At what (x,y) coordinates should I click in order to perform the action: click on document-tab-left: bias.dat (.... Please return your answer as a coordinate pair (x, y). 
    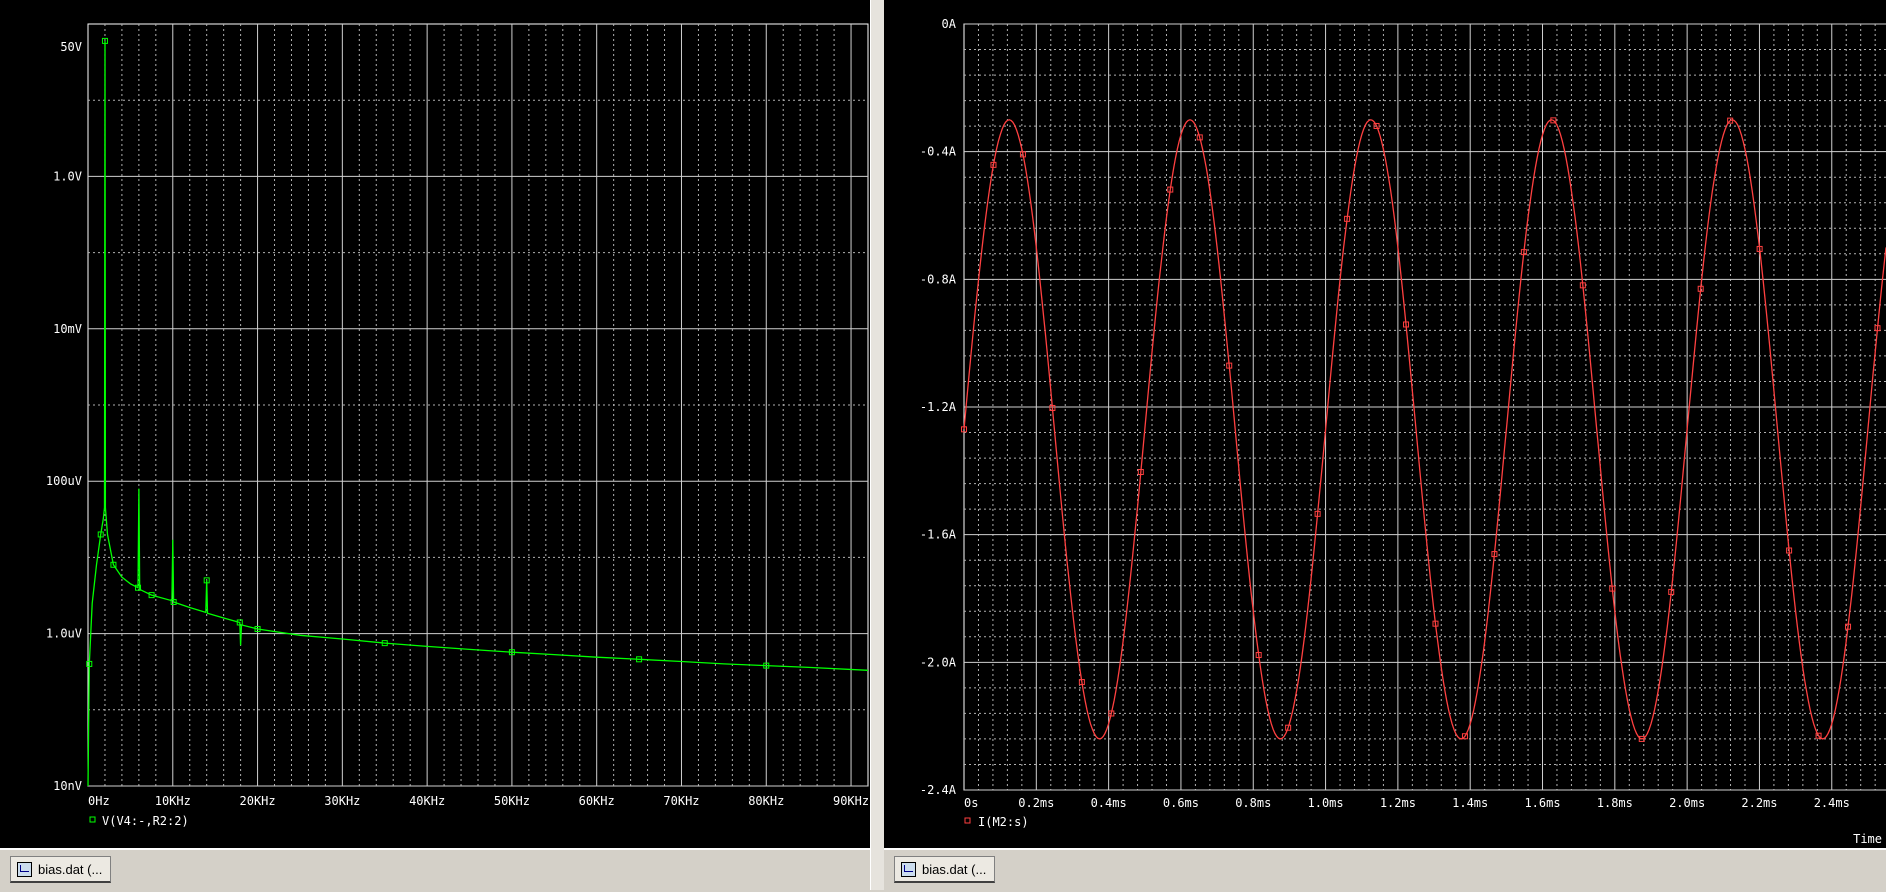
    Looking at the image, I should click on (61, 869).